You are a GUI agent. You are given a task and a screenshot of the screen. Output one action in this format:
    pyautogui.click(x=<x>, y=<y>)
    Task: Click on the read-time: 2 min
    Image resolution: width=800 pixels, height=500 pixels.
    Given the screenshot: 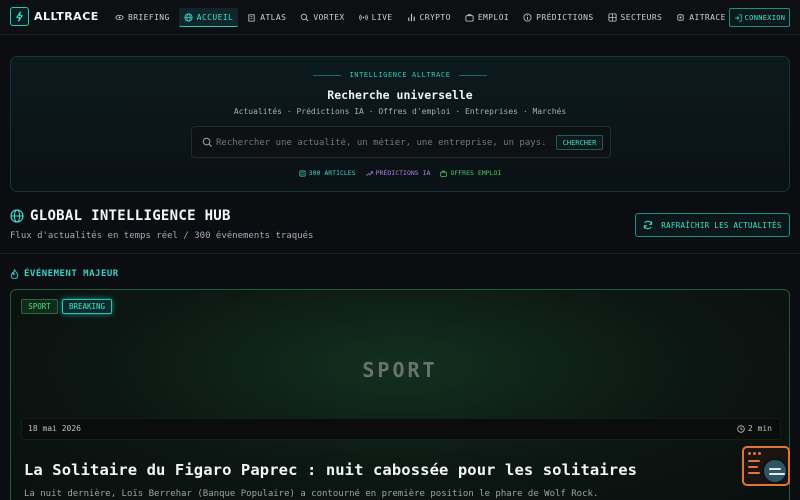 What is the action you would take?
    pyautogui.click(x=754, y=428)
    